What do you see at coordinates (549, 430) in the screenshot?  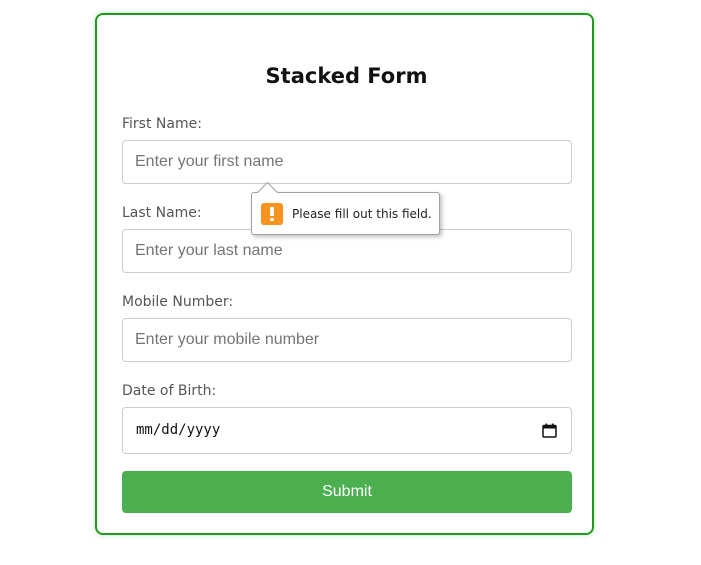 I see `calendar-icon` at bounding box center [549, 430].